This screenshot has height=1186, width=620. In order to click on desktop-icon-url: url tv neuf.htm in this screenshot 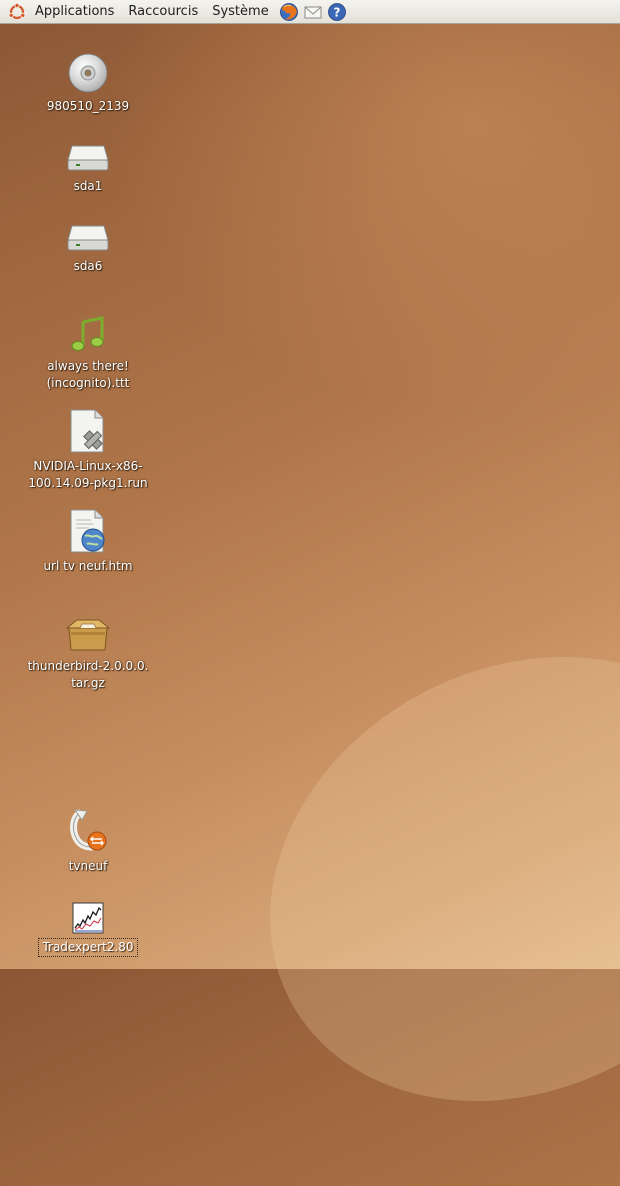, I will do `click(88, 540)`.